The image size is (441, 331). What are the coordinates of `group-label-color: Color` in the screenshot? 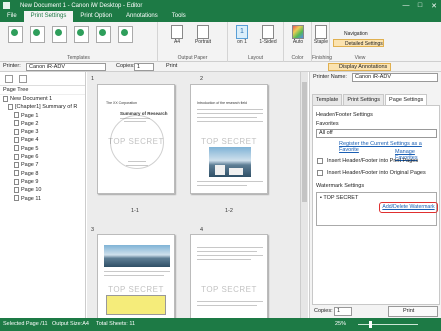 It's located at (297, 58).